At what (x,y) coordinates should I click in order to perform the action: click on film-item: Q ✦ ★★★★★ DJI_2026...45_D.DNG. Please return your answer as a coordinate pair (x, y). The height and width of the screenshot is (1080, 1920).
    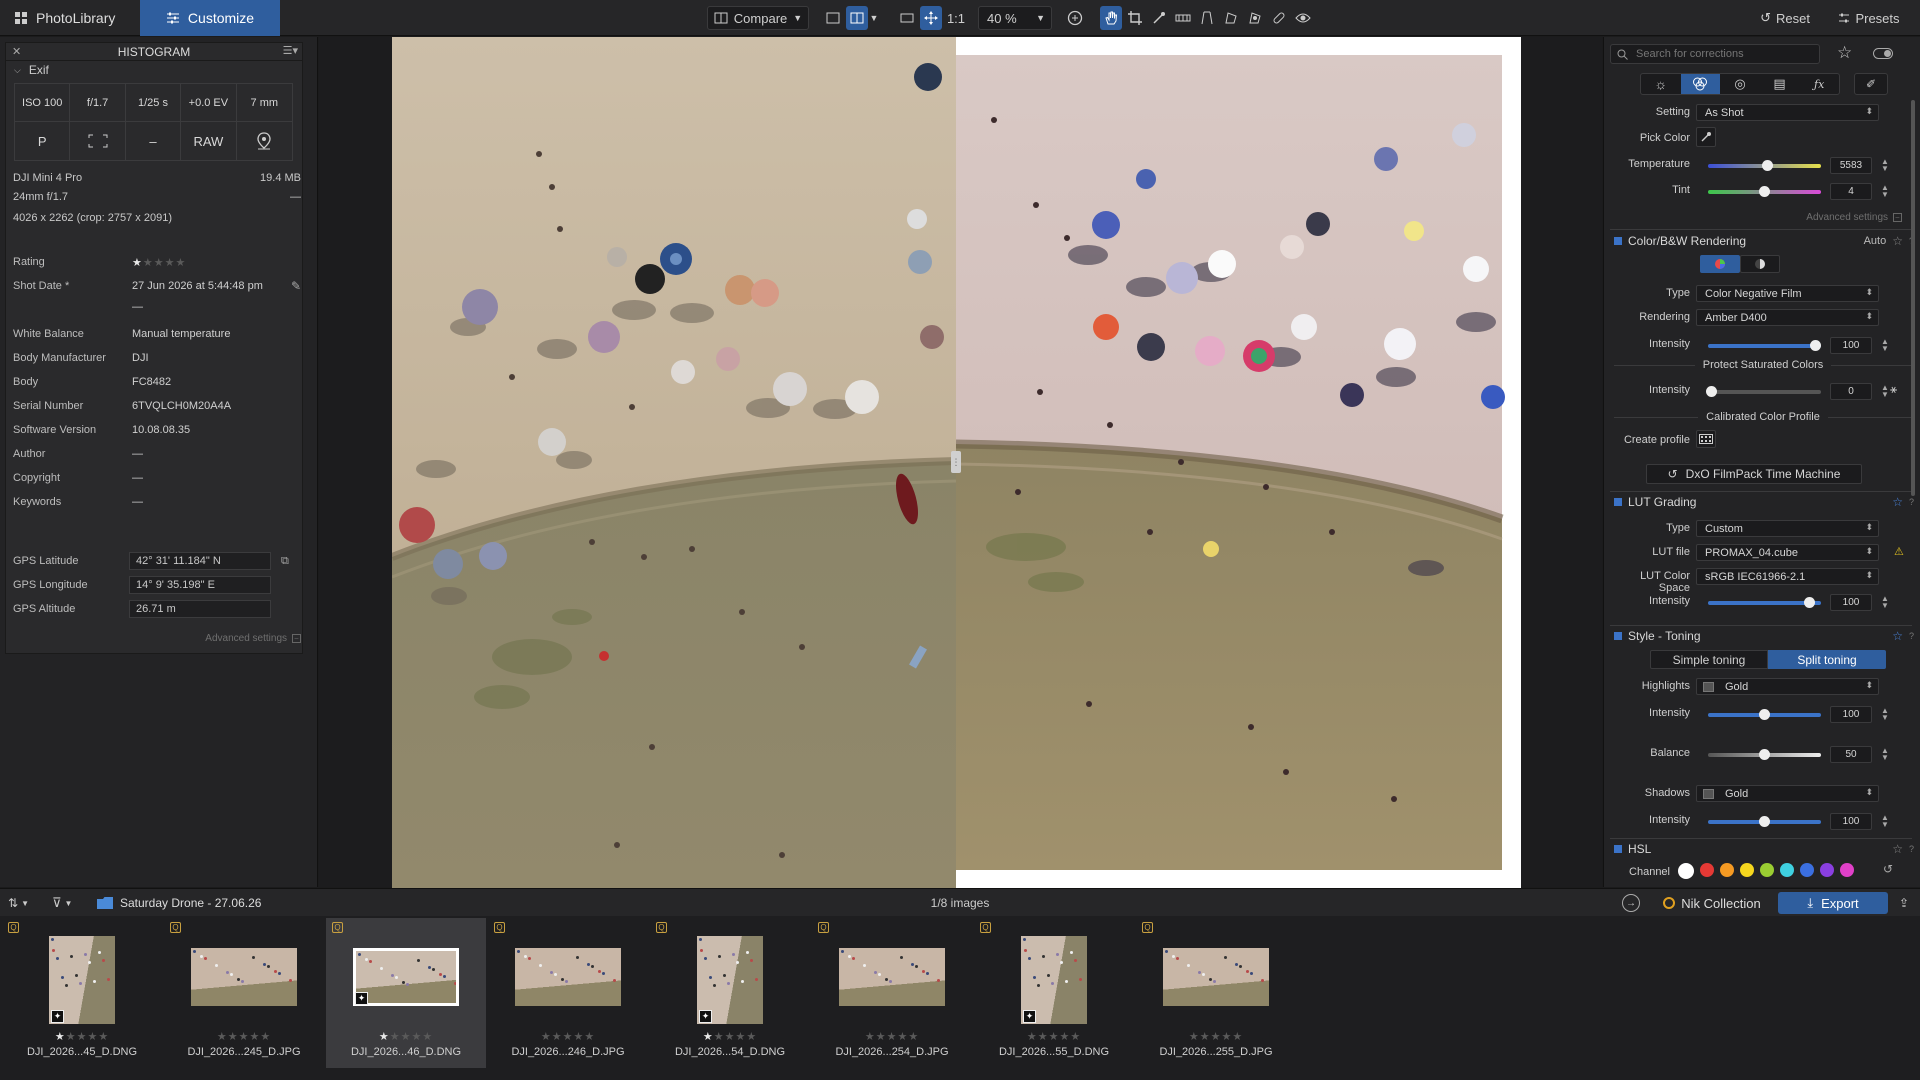
    Looking at the image, I should click on (82, 993).